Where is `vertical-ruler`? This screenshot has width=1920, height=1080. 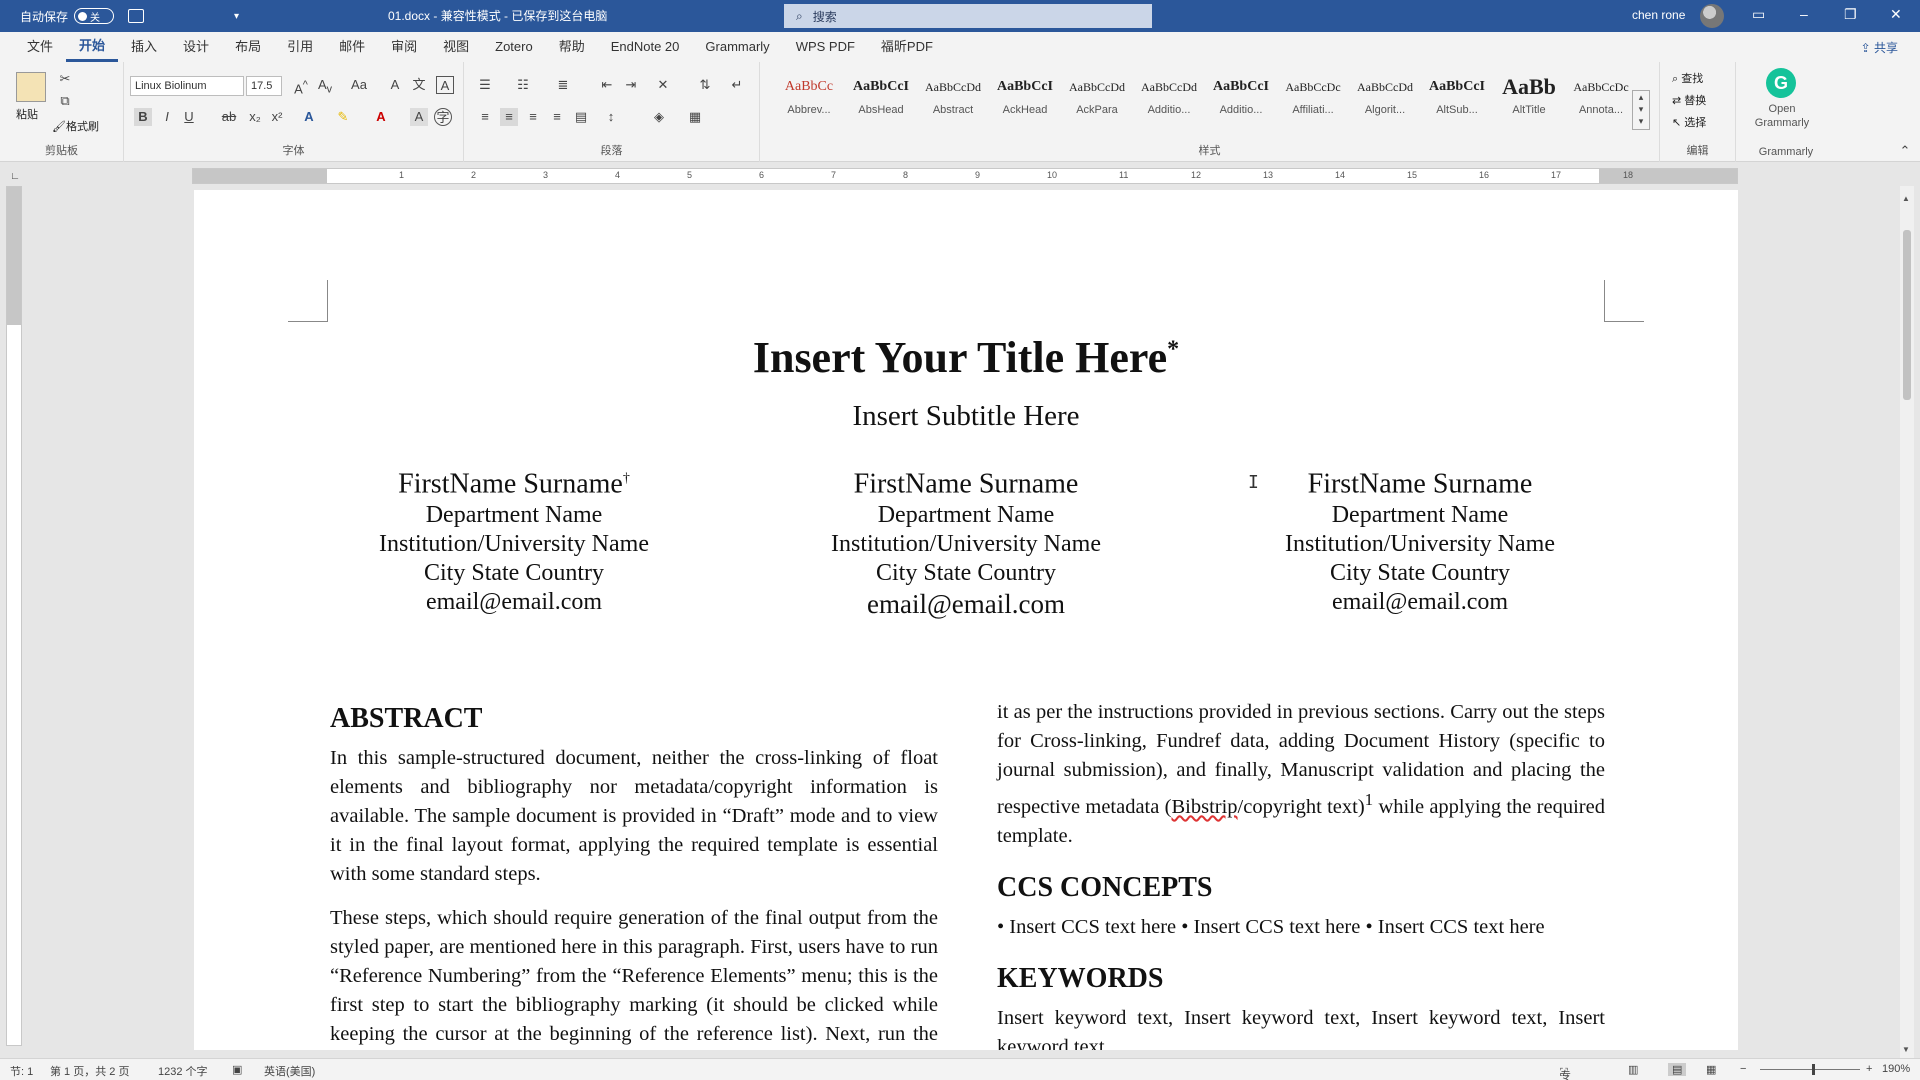 vertical-ruler is located at coordinates (14, 616).